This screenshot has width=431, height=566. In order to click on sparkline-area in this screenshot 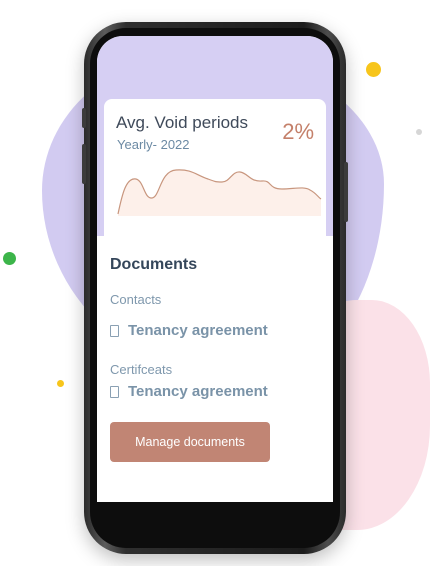, I will do `click(219, 192)`.